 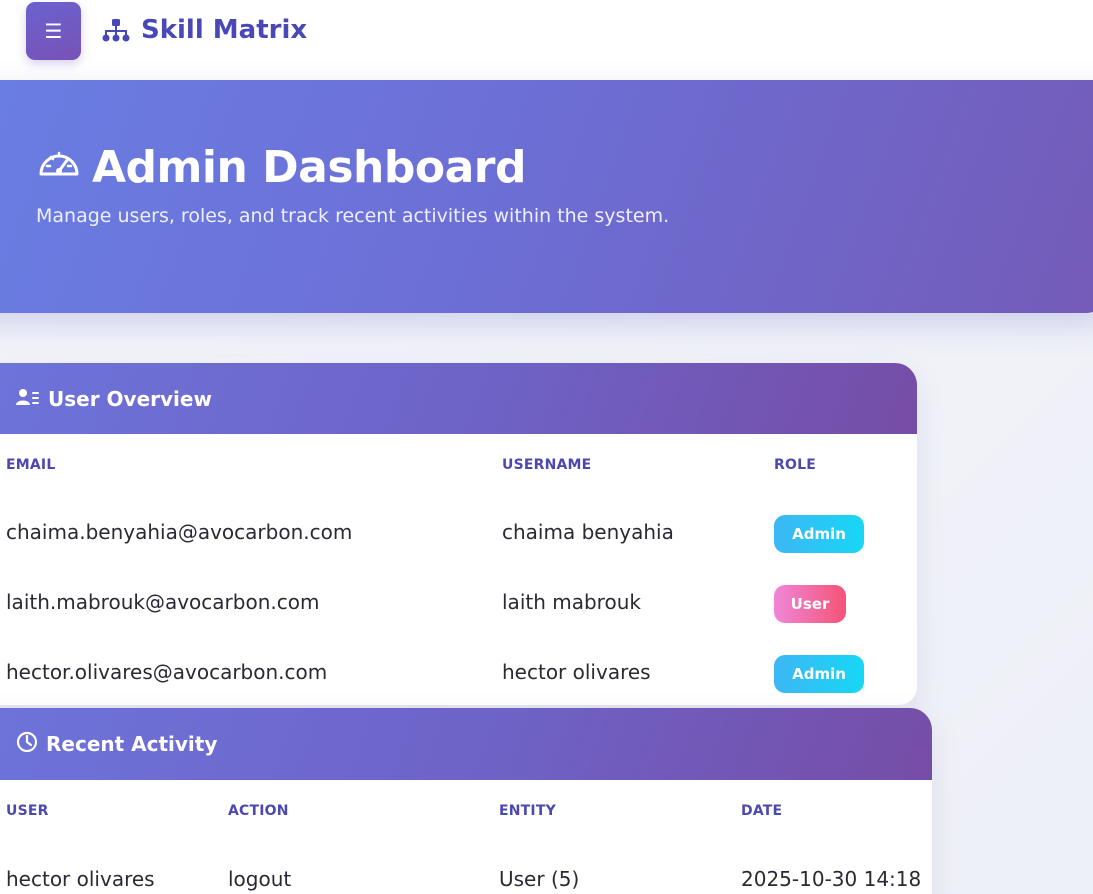 I want to click on column-header-user: USER, so click(x=27, y=811).